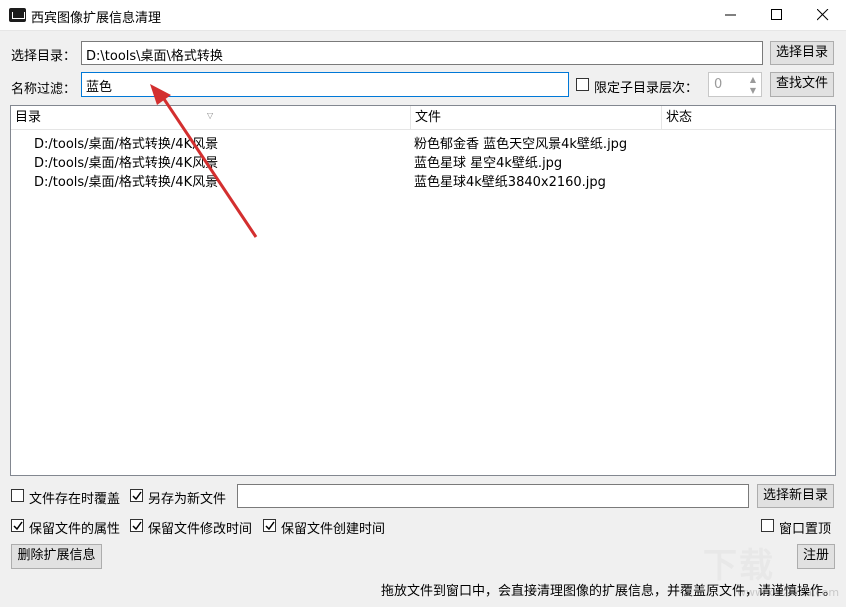  I want to click on choose-new-directory-button: 选择新目录, so click(795, 496).